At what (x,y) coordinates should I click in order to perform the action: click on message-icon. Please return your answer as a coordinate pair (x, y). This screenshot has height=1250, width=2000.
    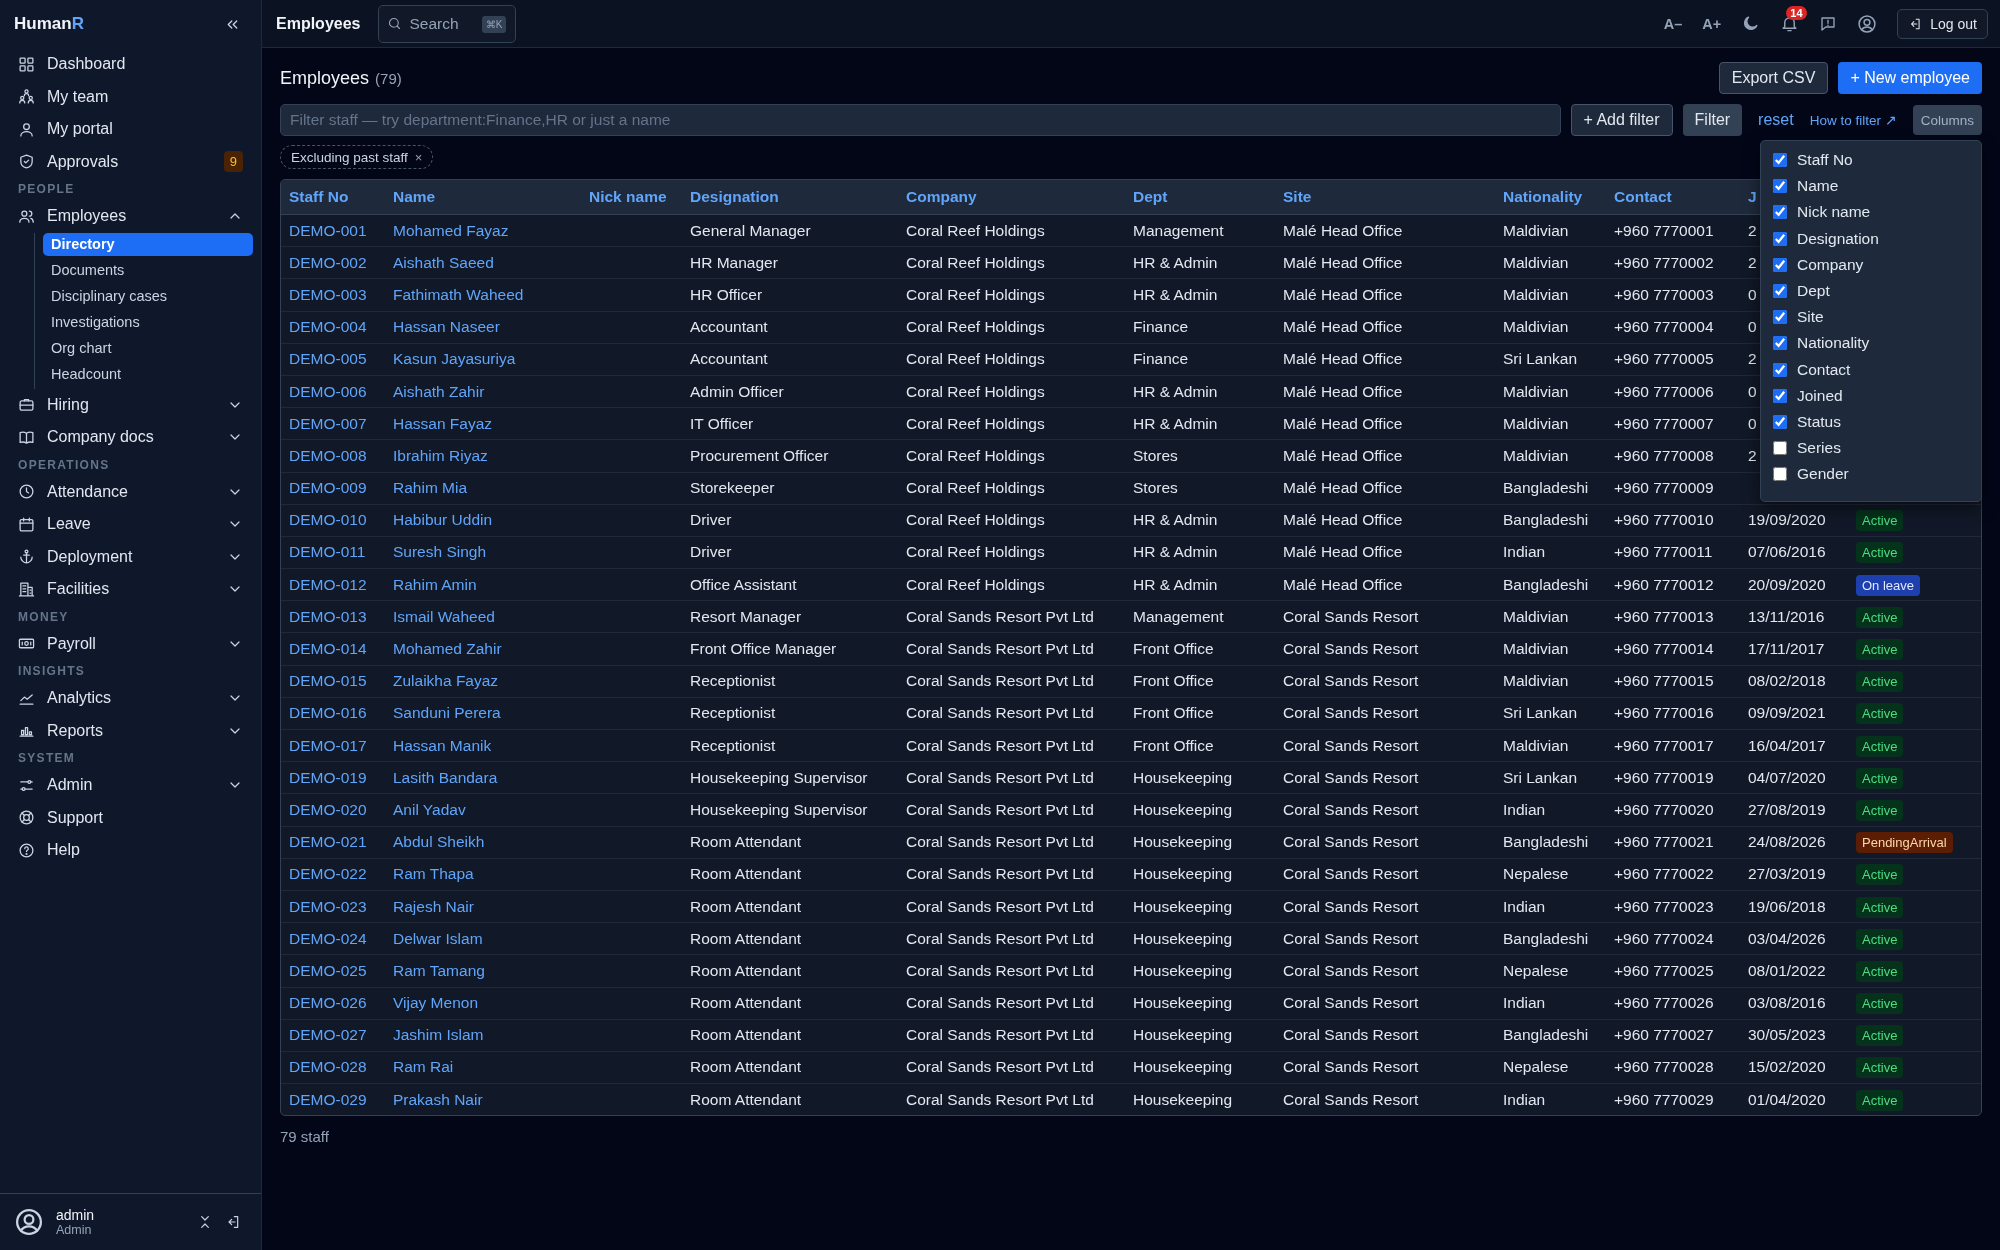
    Looking at the image, I should click on (1828, 23).